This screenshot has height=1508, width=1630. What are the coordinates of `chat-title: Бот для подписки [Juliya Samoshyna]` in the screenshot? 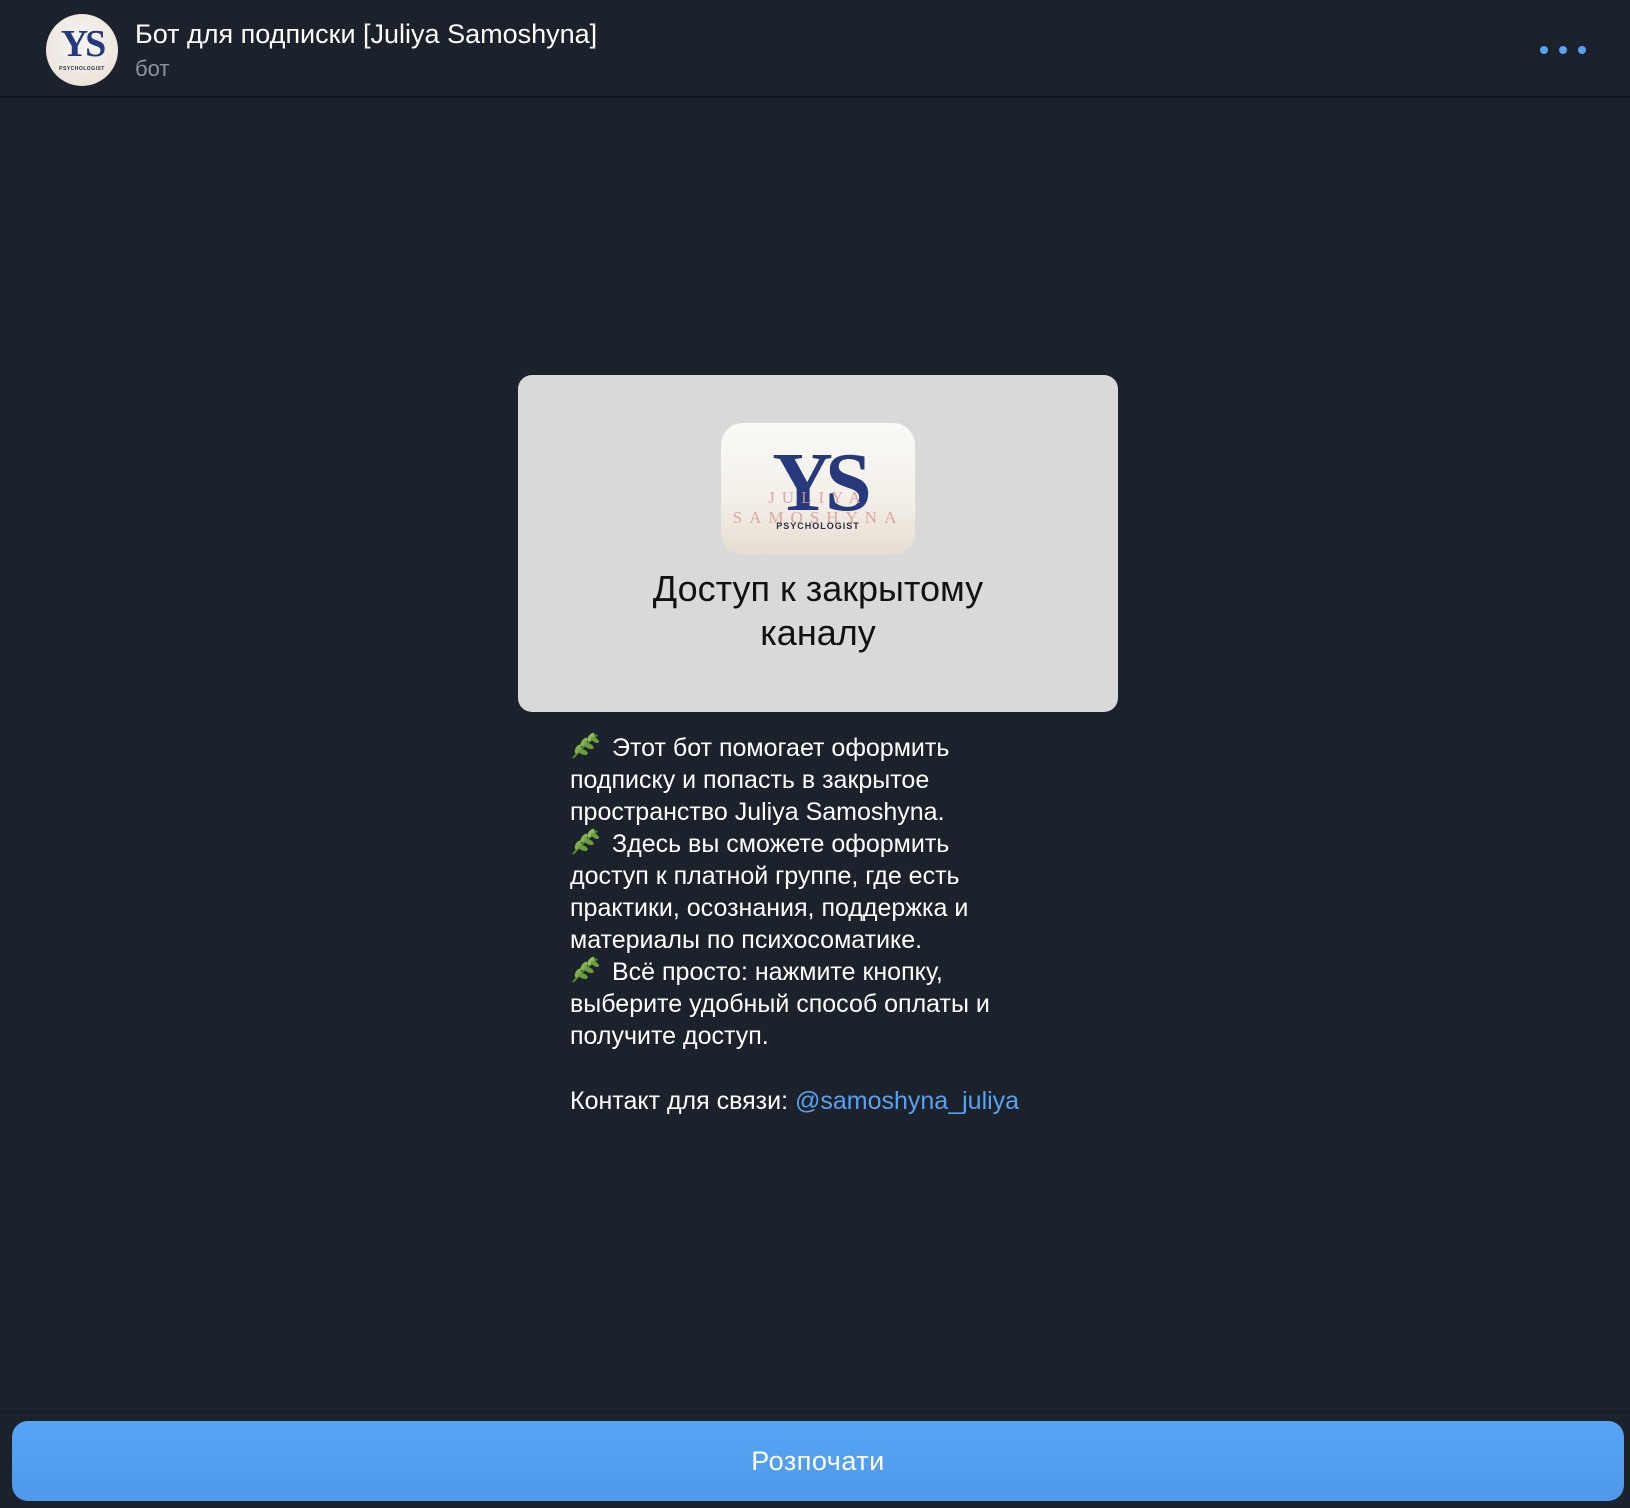 It's located at (366, 34).